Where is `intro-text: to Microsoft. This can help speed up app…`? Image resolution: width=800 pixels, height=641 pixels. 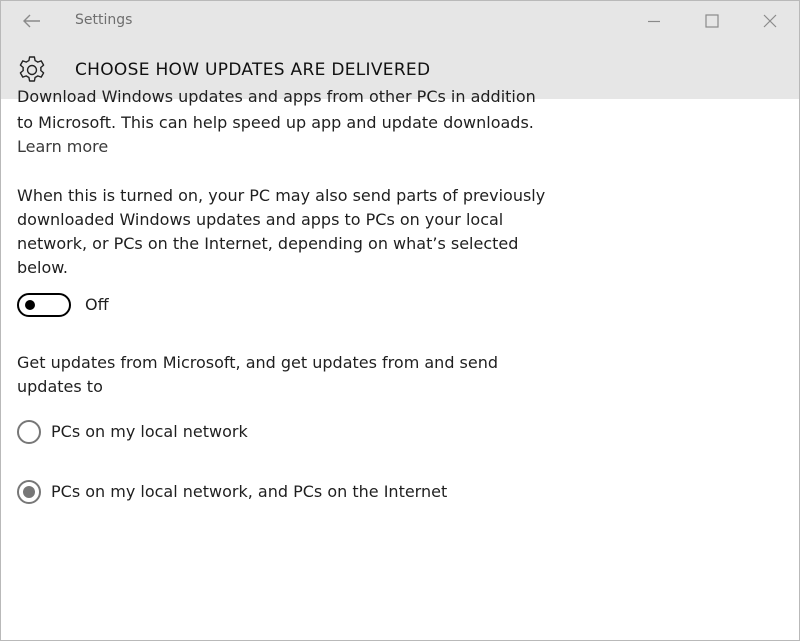 intro-text: to Microsoft. This can help speed up app… is located at coordinates (275, 122).